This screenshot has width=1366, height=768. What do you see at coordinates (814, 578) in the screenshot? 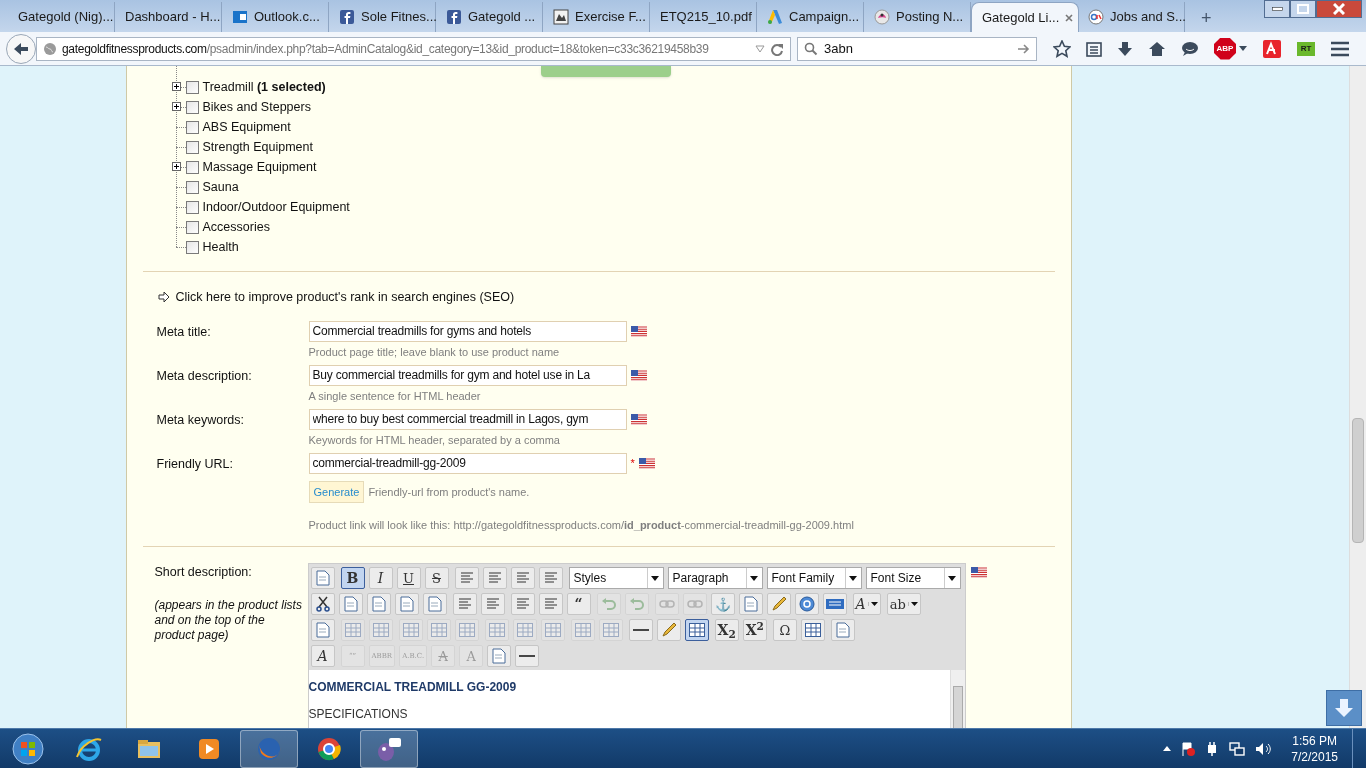
I see `dropdown: Font Family` at bounding box center [814, 578].